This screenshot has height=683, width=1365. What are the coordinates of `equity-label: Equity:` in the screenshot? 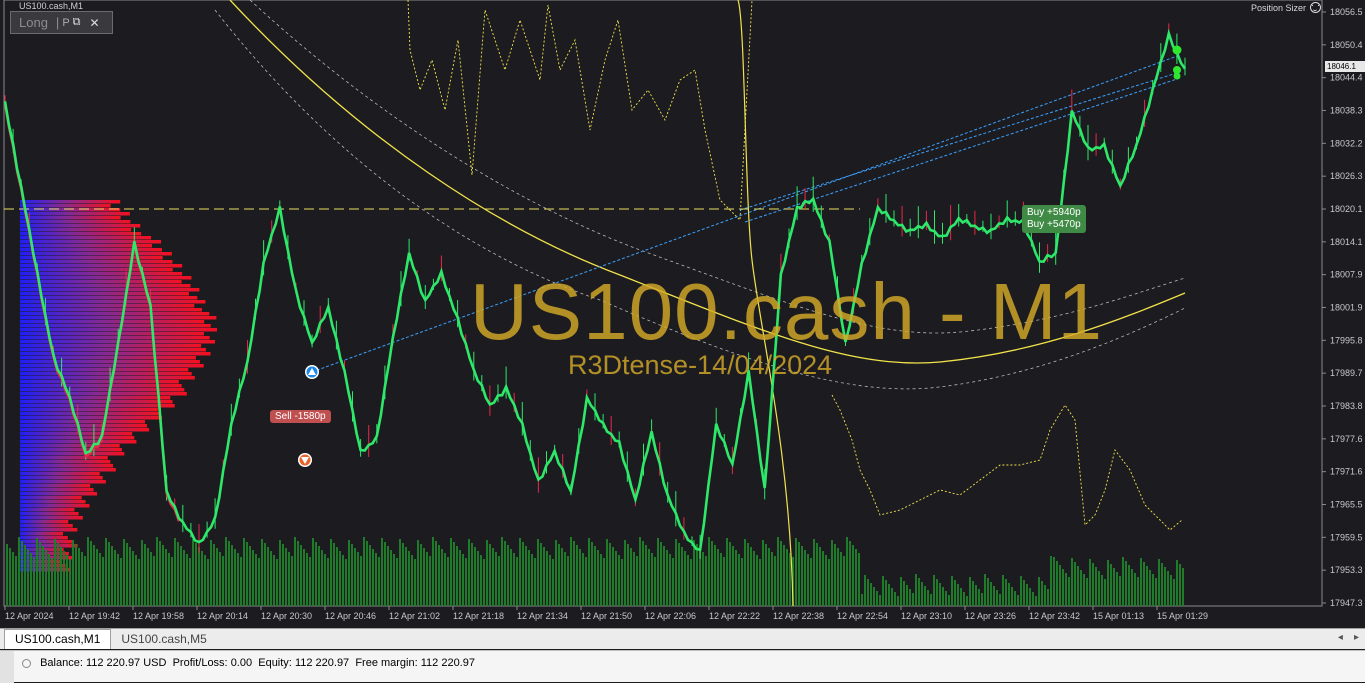 It's located at (275, 663).